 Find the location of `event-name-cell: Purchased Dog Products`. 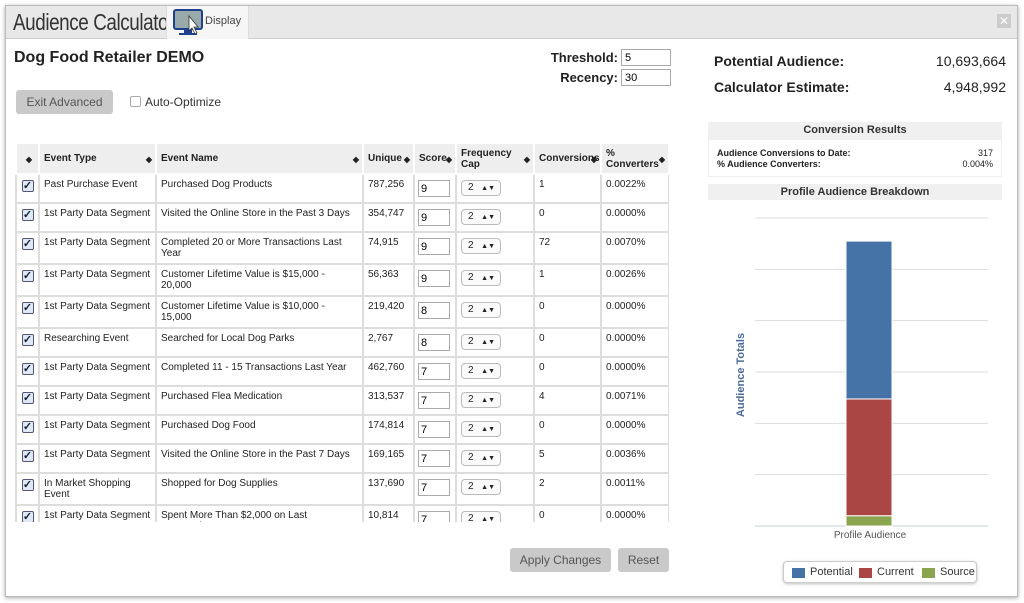

event-name-cell: Purchased Dog Products is located at coordinates (259, 188).